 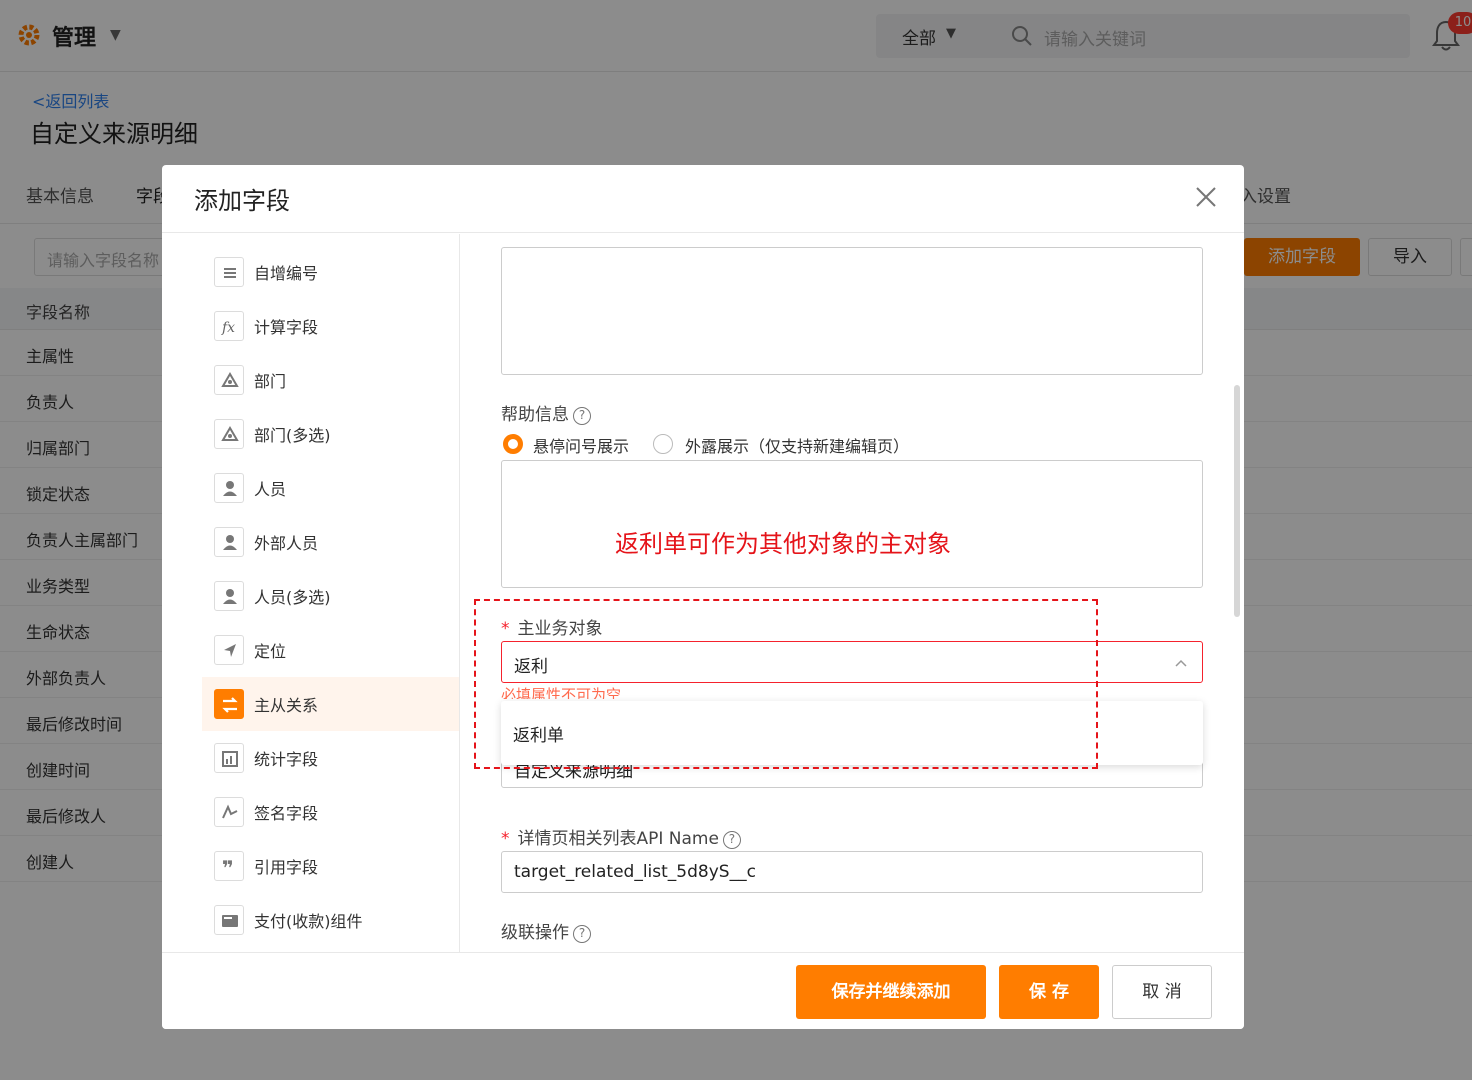 I want to click on cascade-label: 级联操作?, so click(x=546, y=930).